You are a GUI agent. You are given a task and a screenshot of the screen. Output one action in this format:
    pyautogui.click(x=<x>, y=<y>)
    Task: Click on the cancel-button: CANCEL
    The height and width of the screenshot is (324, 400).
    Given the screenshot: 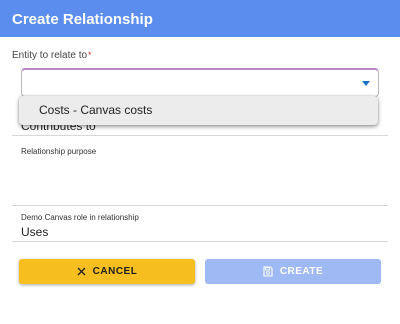 What is the action you would take?
    pyautogui.click(x=107, y=271)
    